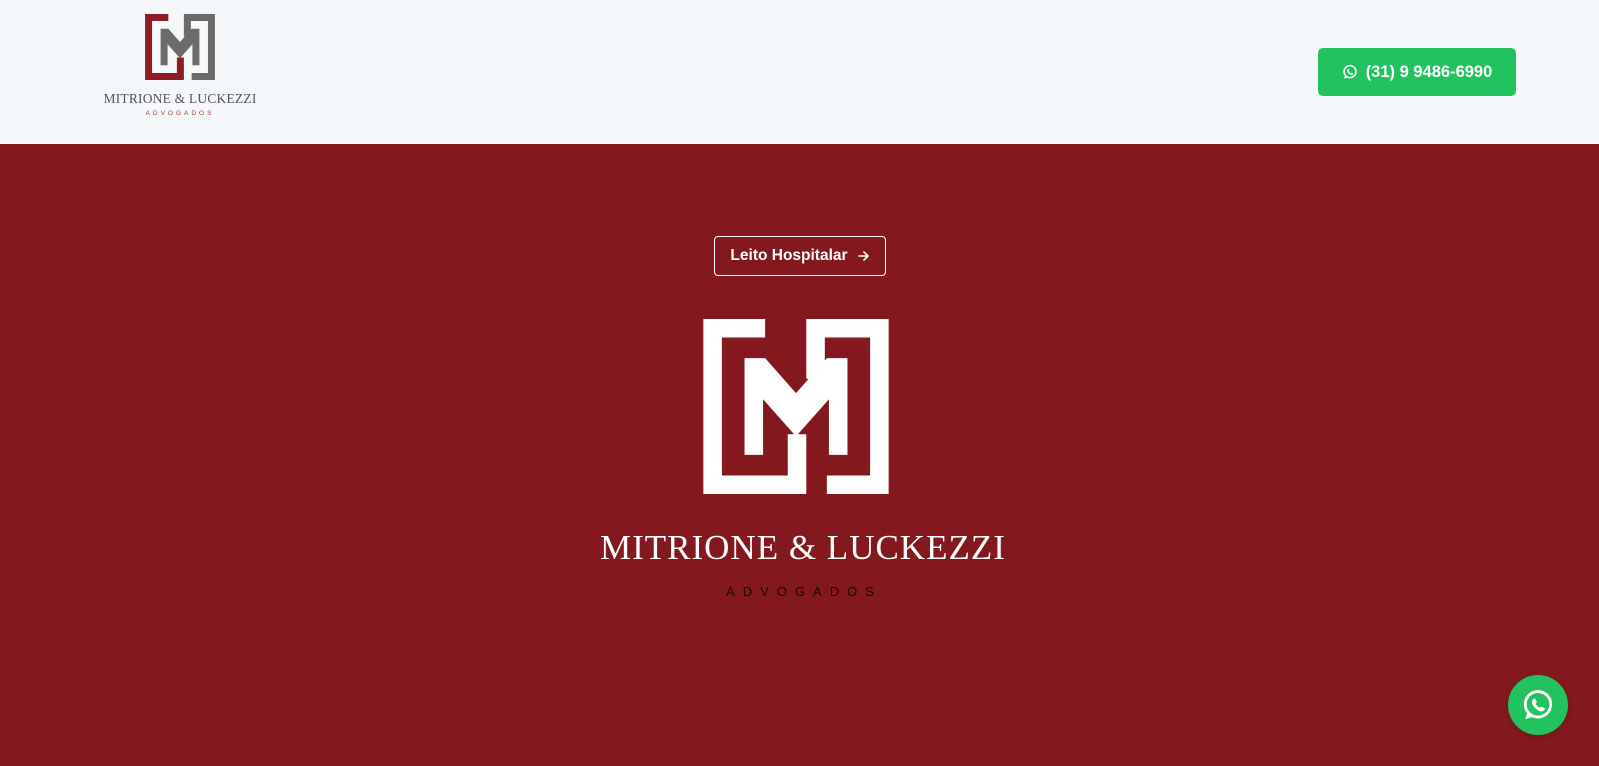  Describe the element at coordinates (180, 98) in the screenshot. I see `brand-name: MITRIONE & LUCKEZZI` at that location.